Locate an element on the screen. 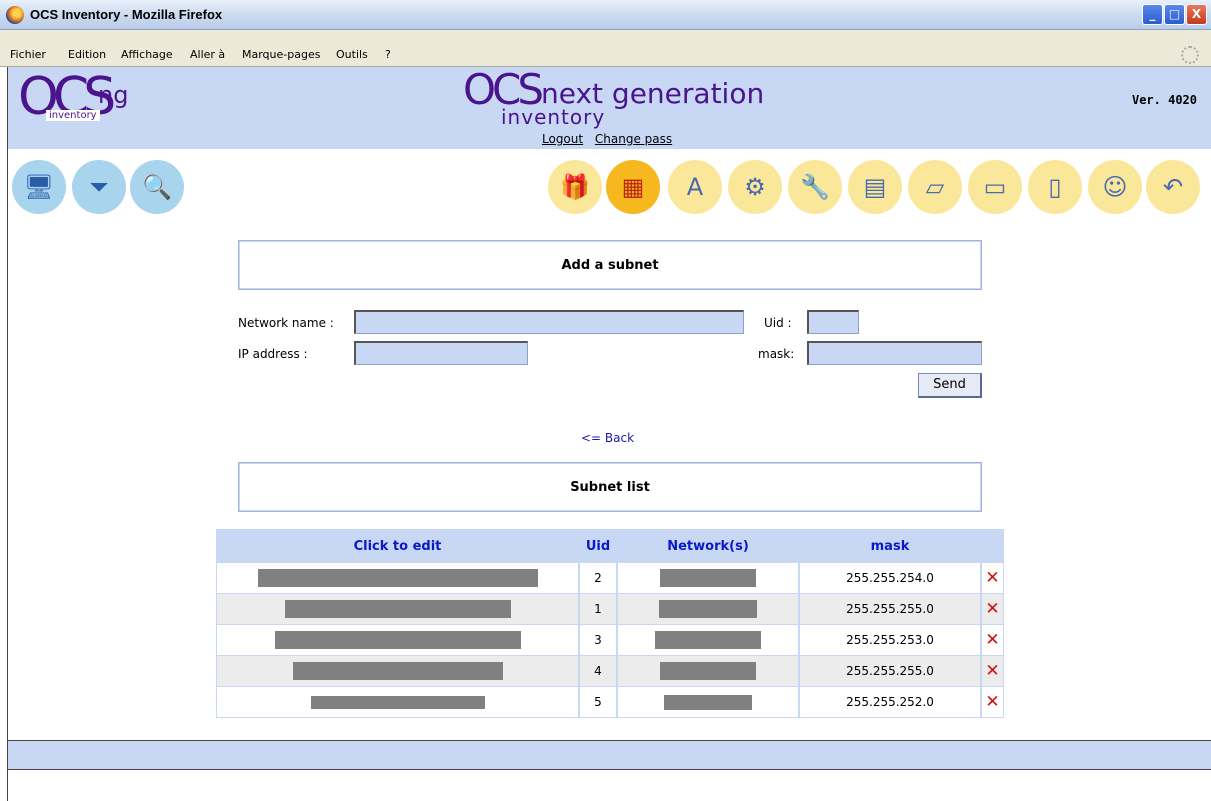  filter-icon: ⏷ is located at coordinates (99, 187).